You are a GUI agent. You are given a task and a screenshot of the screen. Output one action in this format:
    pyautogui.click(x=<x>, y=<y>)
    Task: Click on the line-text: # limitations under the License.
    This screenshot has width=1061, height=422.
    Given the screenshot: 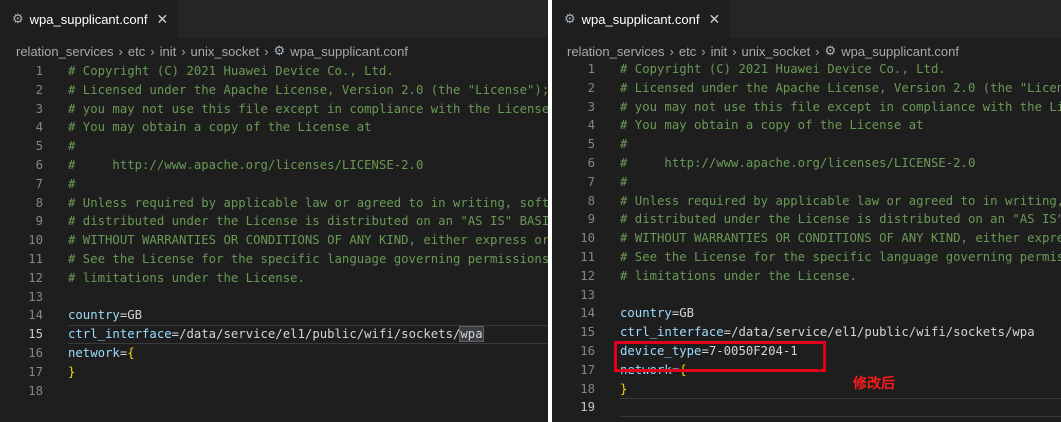 What is the action you would take?
    pyautogui.click(x=186, y=277)
    